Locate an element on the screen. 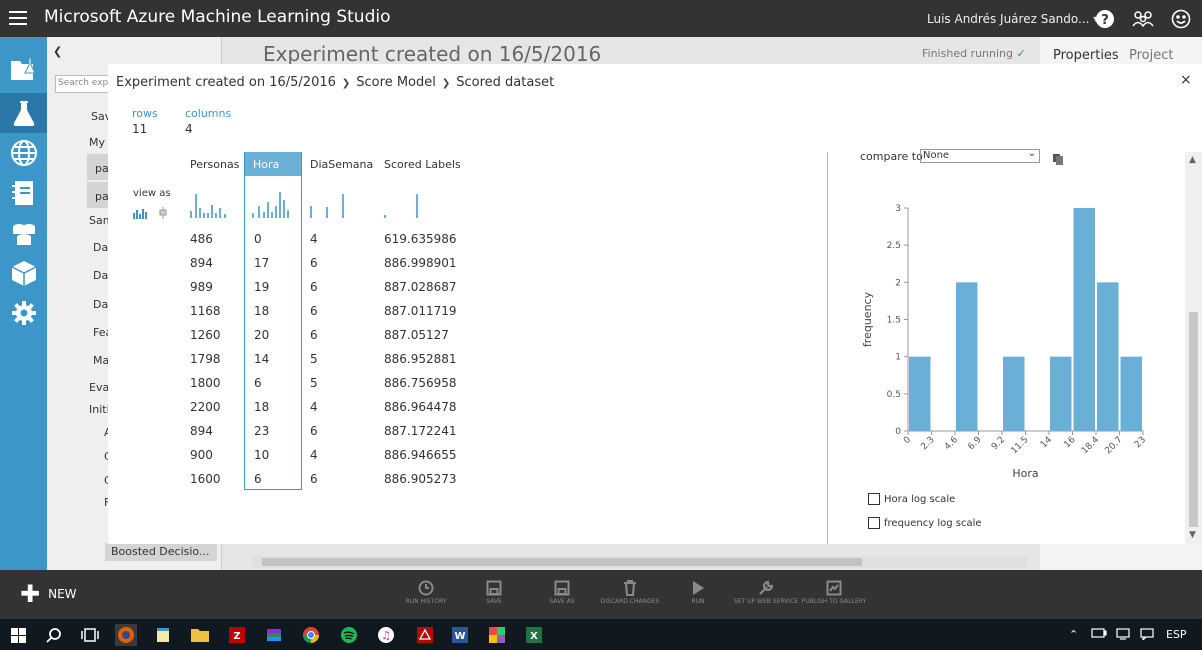 This screenshot has height=650, width=1202. feedback-smiley-icon is located at coordinates (1181, 19).